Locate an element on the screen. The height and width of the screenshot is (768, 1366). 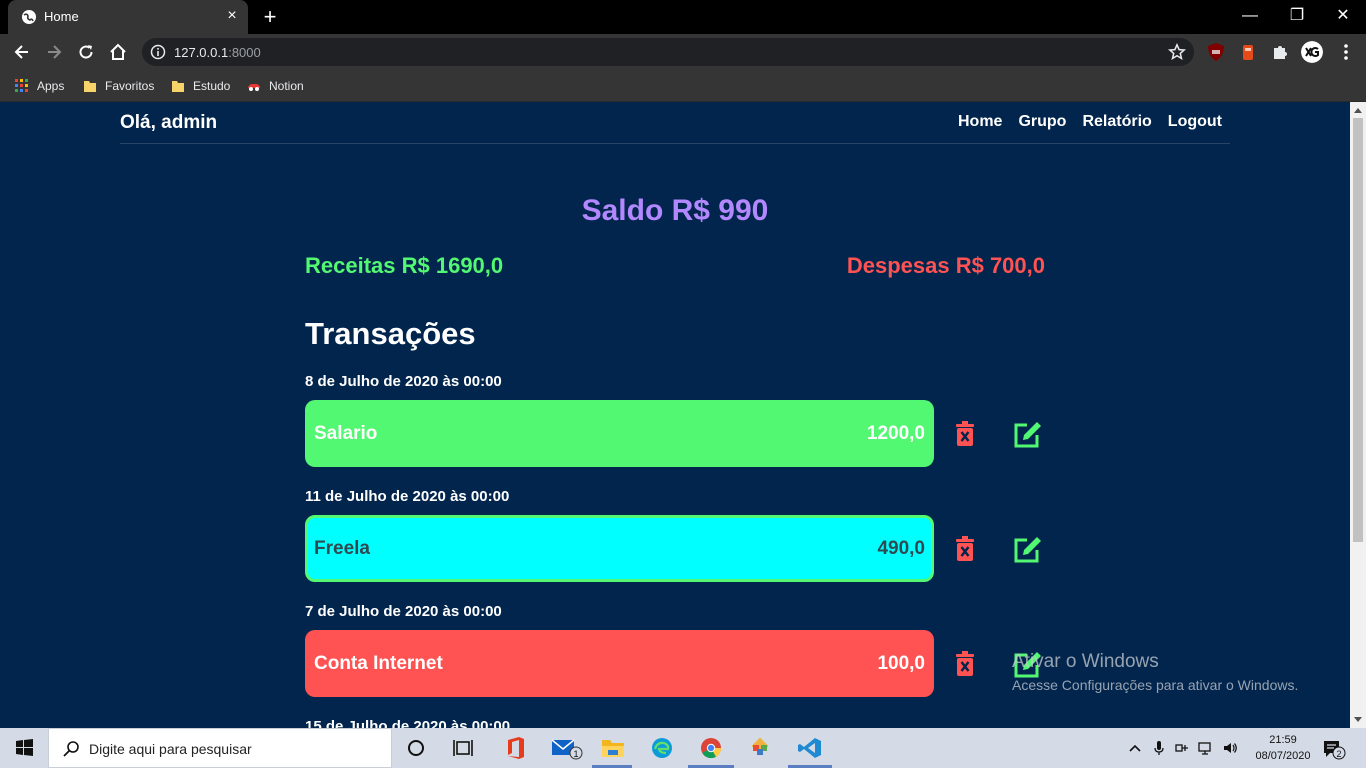
top-navbar: Olá, admin Home Grupo Relatório Logout is located at coordinates (675, 123).